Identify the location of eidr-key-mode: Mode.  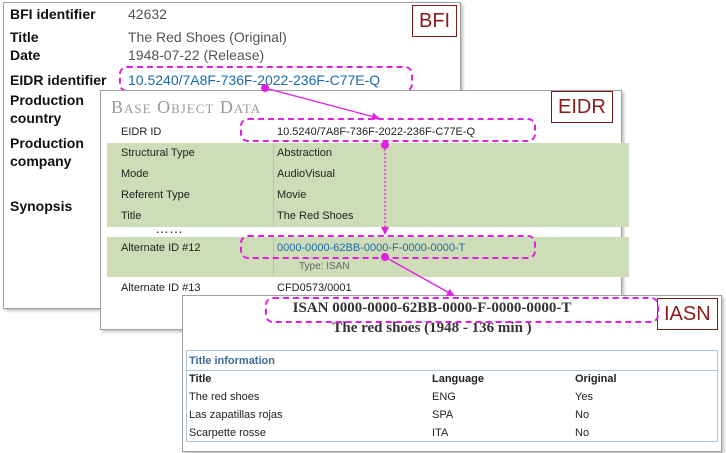
(135, 174).